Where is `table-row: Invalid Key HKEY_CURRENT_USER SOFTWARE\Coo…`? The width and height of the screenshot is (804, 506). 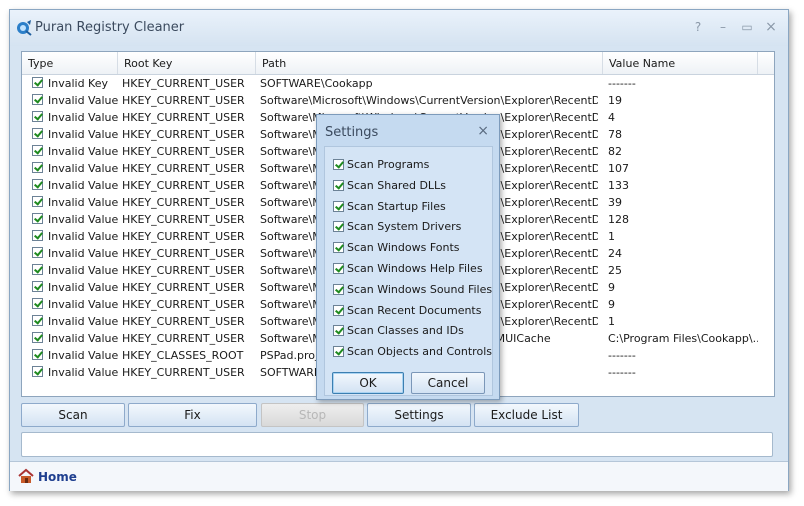
table-row: Invalid Key HKEY_CURRENT_USER SOFTWARE\Coo… is located at coordinates (398, 83).